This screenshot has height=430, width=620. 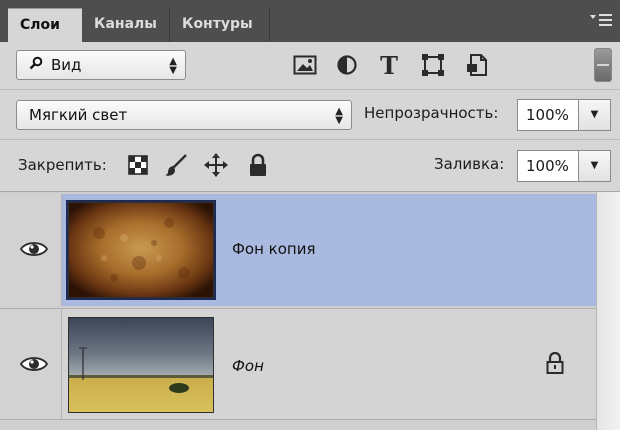 What do you see at coordinates (310, 21) in the screenshot?
I see `panel-tab-bar: Слои Каналы Контуры` at bounding box center [310, 21].